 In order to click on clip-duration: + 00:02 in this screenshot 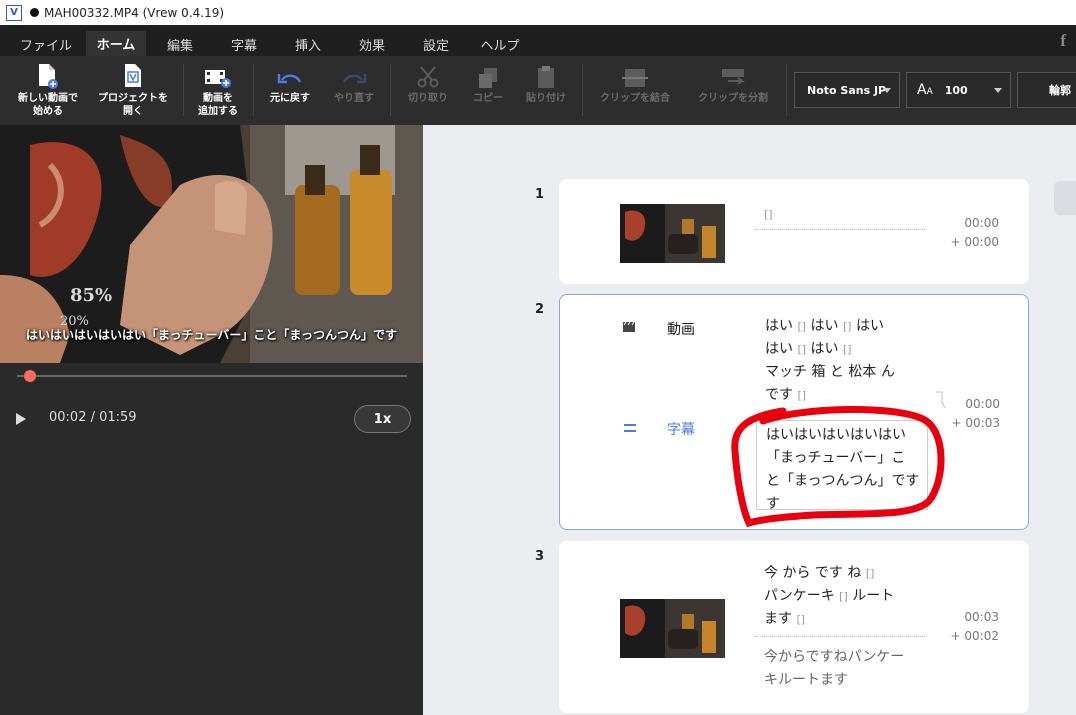, I will do `click(974, 636)`.